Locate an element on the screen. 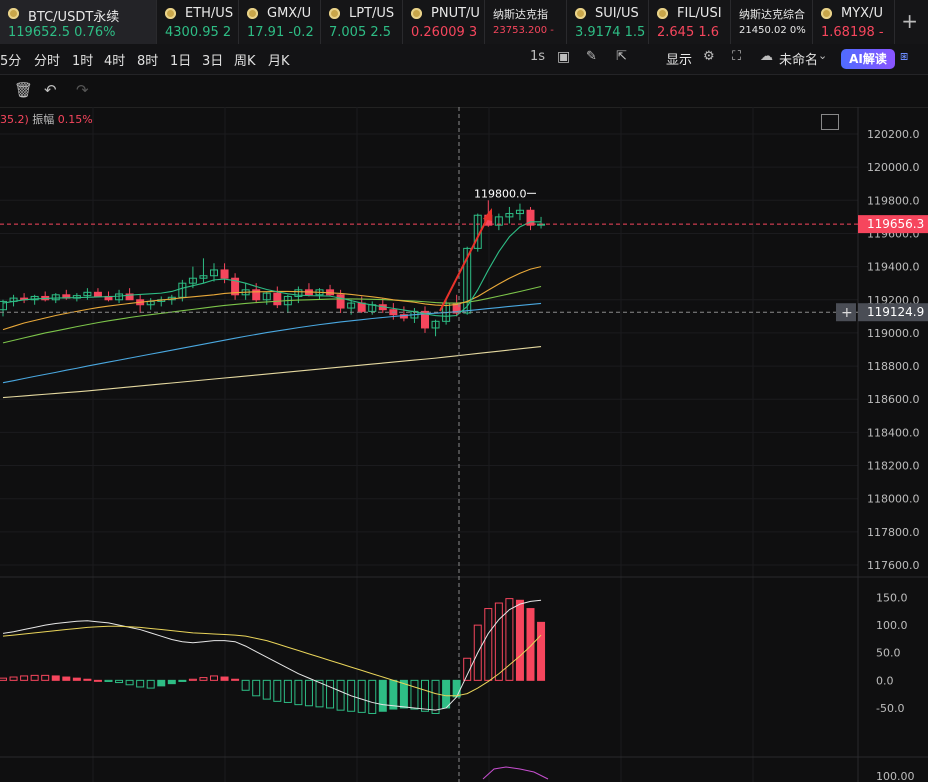 This screenshot has width=928, height=782. symbol-tab: 纳斯达克综合 21450.02 0% is located at coordinates (772, 22).